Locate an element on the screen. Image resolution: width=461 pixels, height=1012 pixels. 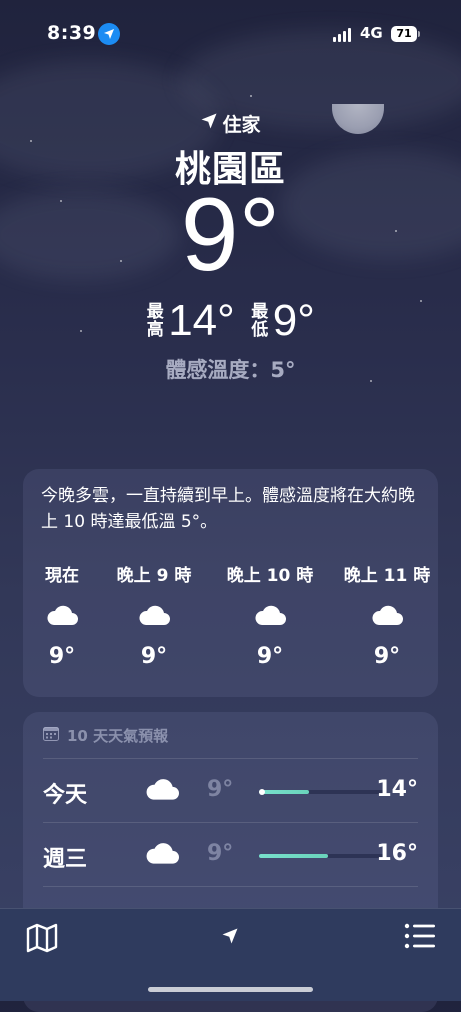
day-row-divider is located at coordinates (230, 887).